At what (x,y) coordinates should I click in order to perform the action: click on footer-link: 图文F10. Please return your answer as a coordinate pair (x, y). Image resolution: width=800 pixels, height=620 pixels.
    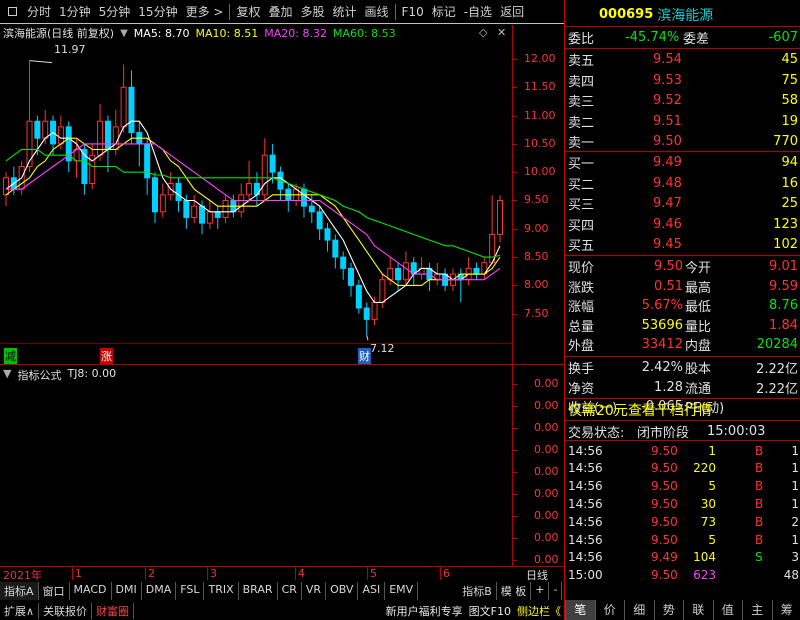
    Looking at the image, I should click on (490, 611).